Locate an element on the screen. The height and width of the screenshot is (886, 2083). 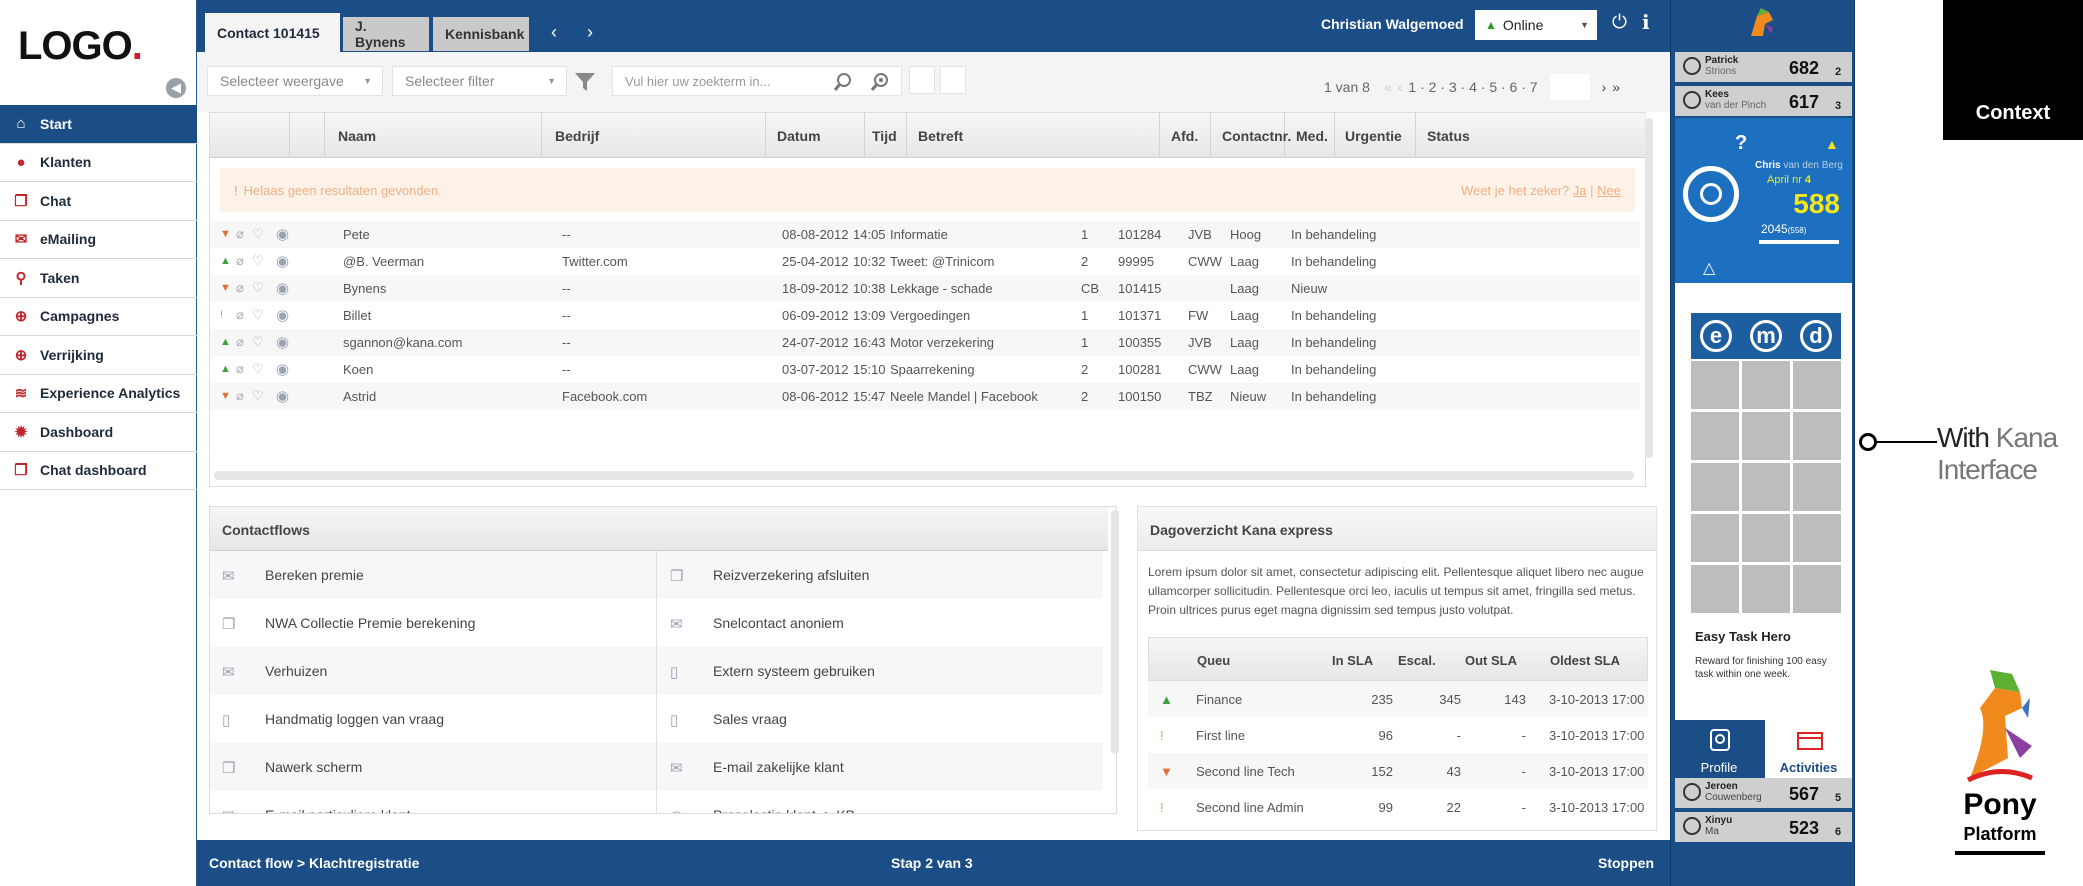
first-page-icon: « is located at coordinates (1388, 87).